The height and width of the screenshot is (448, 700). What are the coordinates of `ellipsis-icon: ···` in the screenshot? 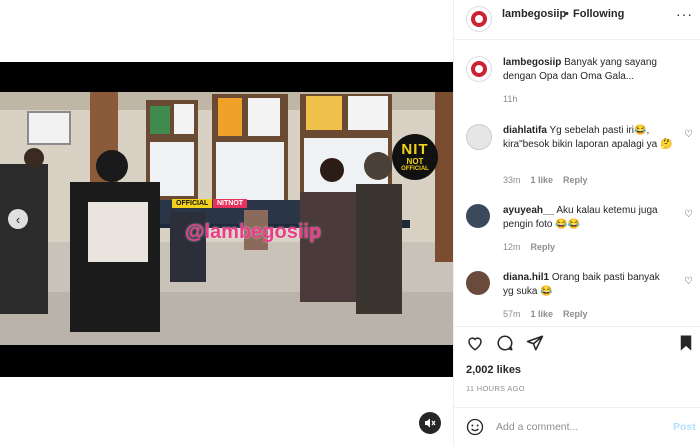 It's located at (684, 14).